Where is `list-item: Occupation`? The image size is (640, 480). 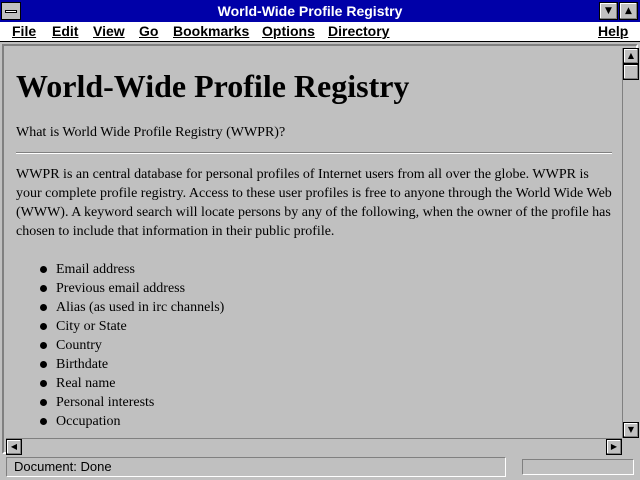 list-item: Occupation is located at coordinates (132, 421).